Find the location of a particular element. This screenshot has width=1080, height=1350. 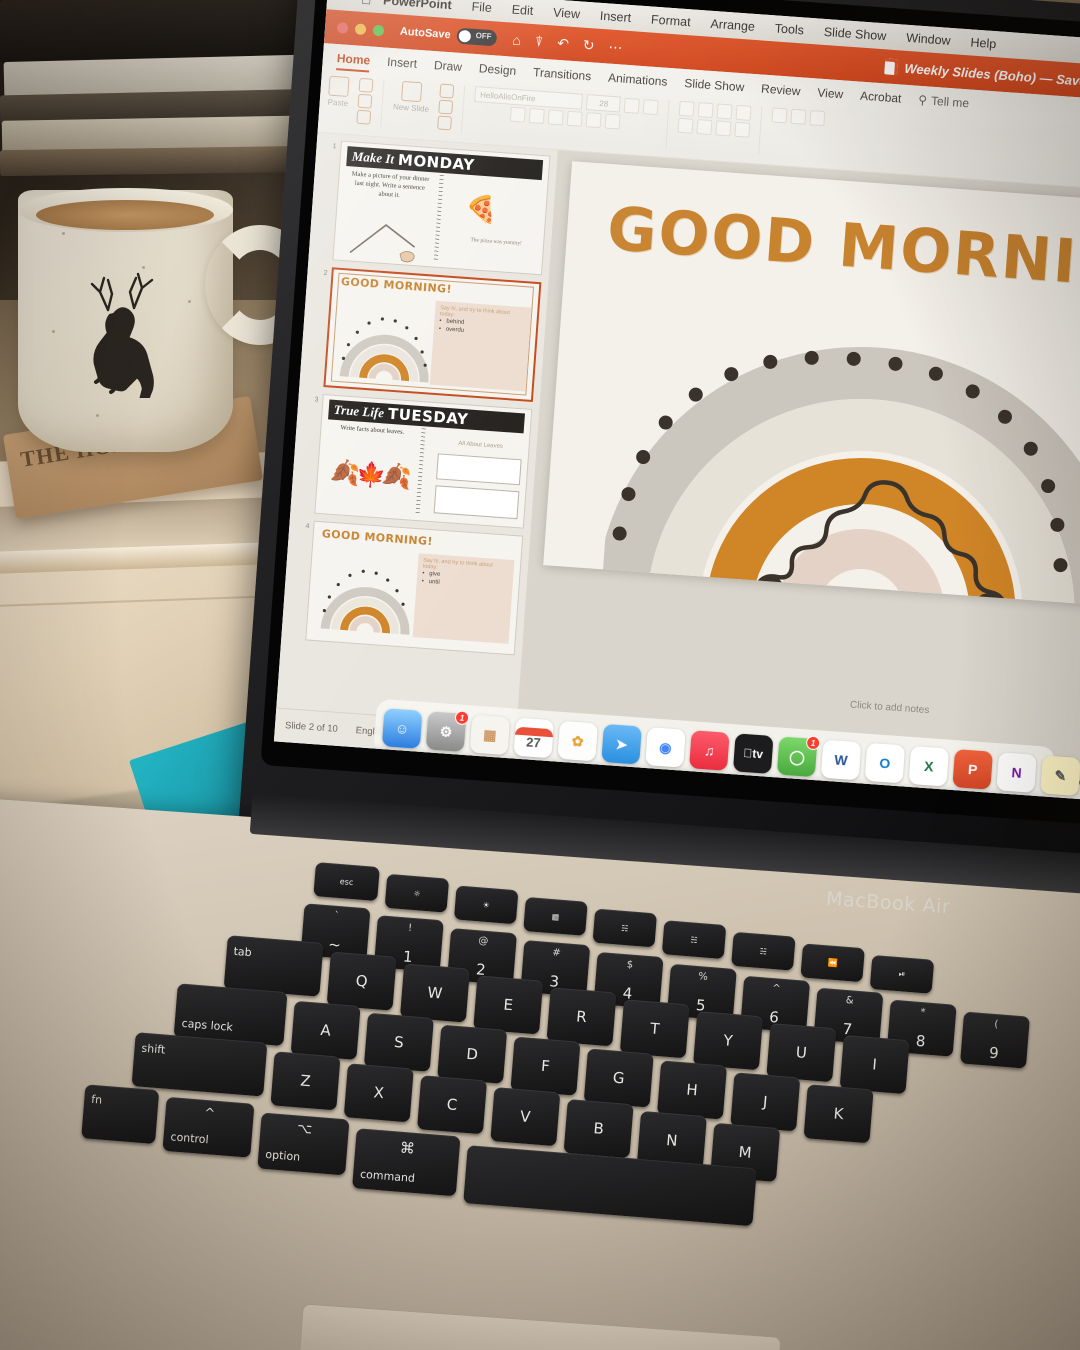

clipboard-extras is located at coordinates (365, 101).